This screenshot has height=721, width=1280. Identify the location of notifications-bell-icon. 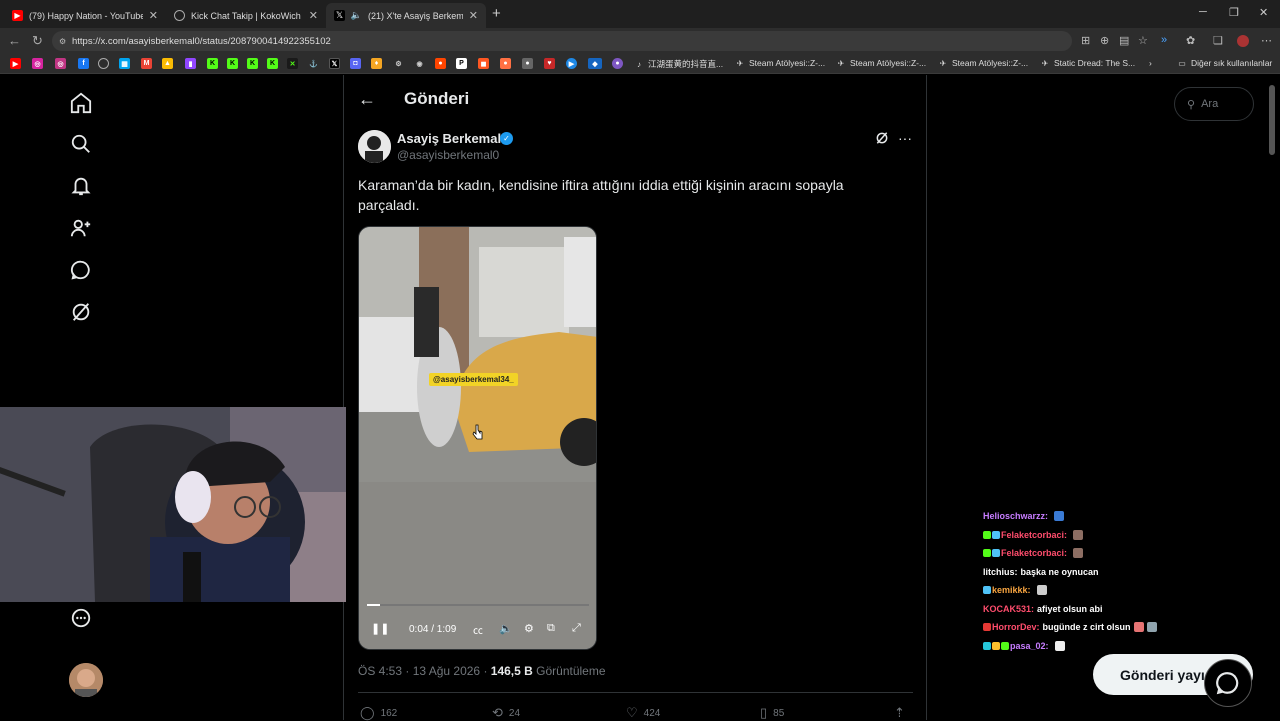
(81, 186).